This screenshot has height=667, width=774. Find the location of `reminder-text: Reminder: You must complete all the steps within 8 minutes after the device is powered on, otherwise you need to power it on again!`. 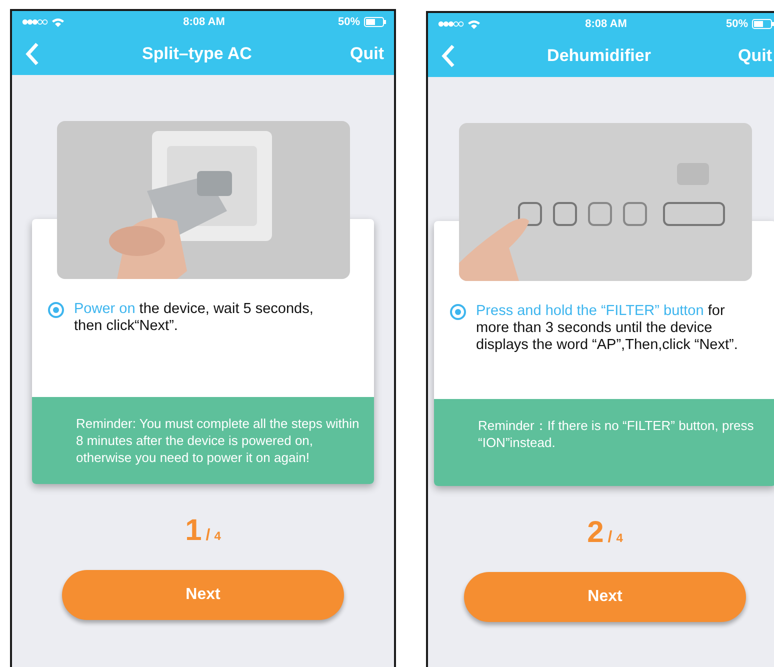

reminder-text: Reminder: You must complete all the steps within 8 minutes after the device is powered on, otherwise you need to power it on again! is located at coordinates (218, 440).